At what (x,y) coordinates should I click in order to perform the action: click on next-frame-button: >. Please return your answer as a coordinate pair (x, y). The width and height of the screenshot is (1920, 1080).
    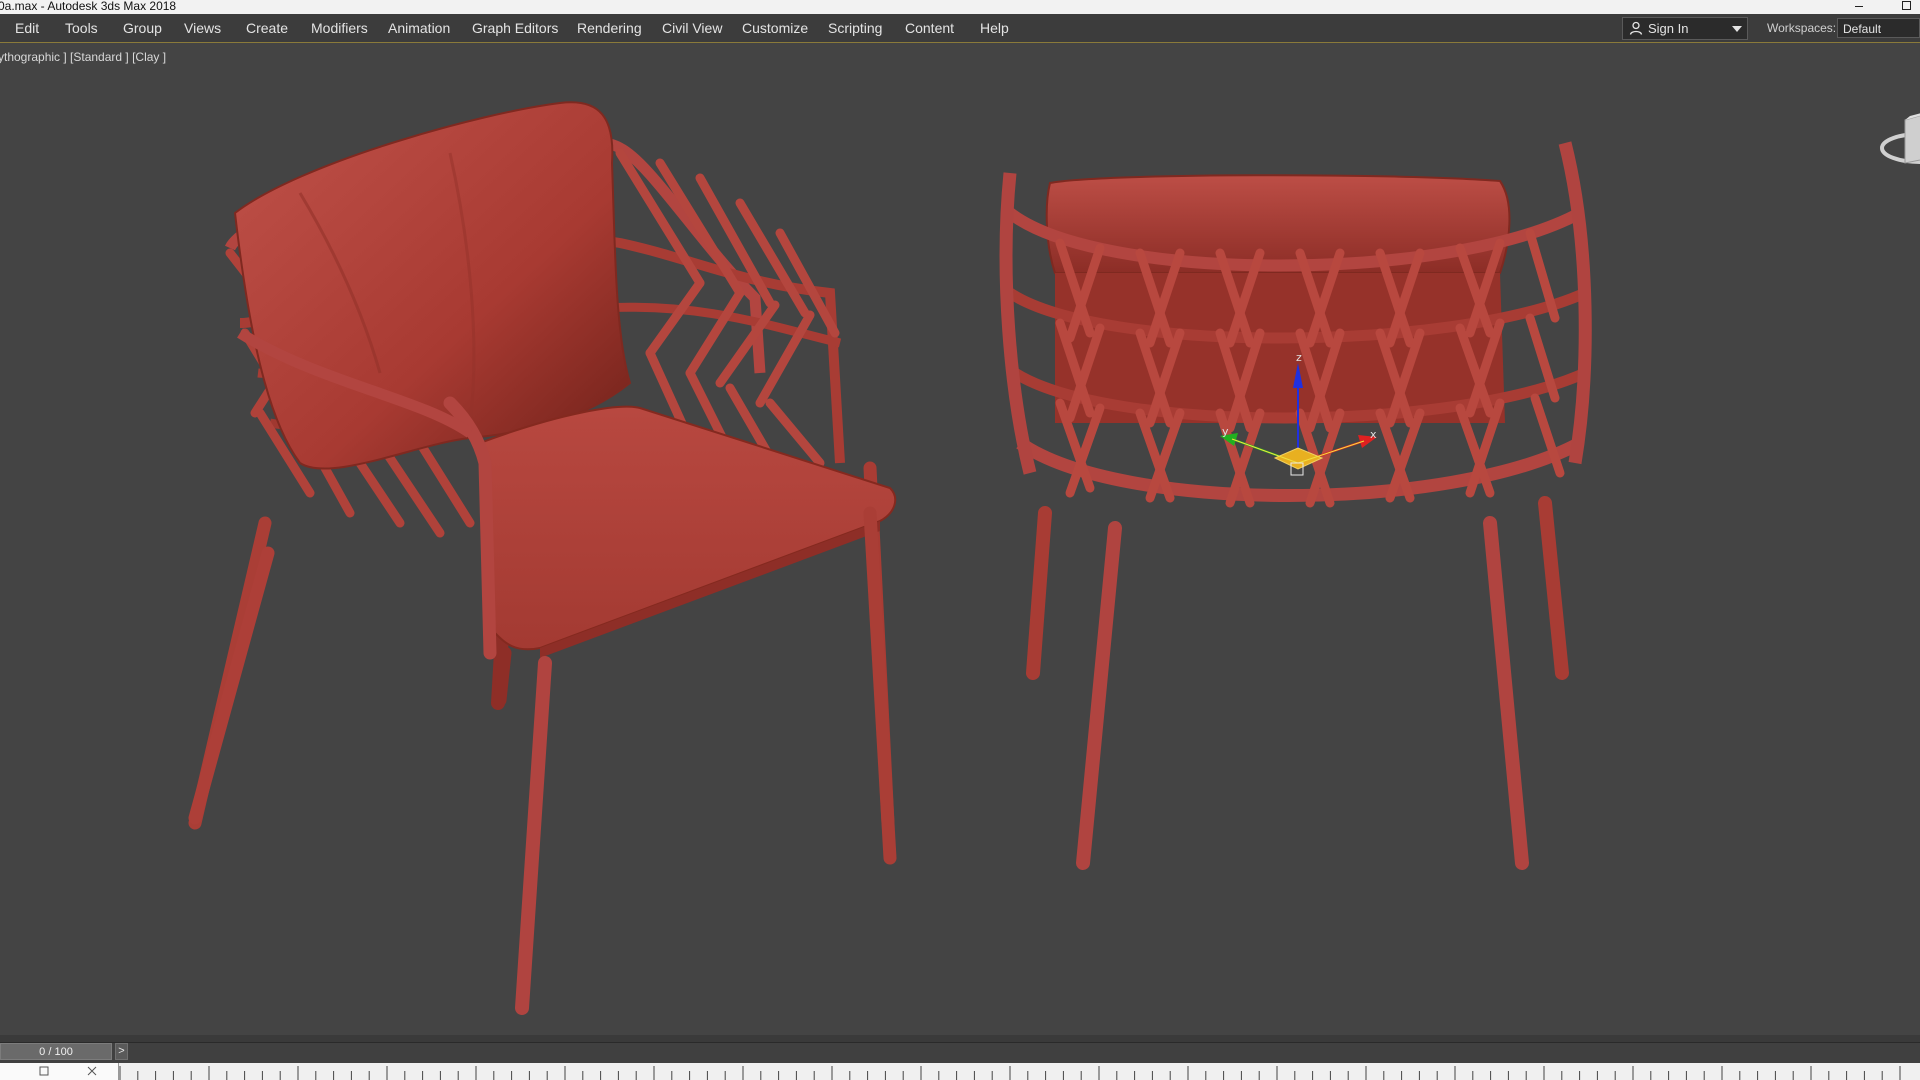
    Looking at the image, I should click on (121, 1051).